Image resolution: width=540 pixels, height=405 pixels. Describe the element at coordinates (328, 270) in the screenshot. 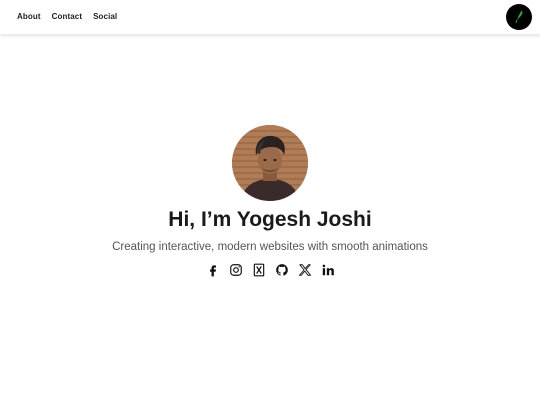

I see `linkedin-icon` at that location.